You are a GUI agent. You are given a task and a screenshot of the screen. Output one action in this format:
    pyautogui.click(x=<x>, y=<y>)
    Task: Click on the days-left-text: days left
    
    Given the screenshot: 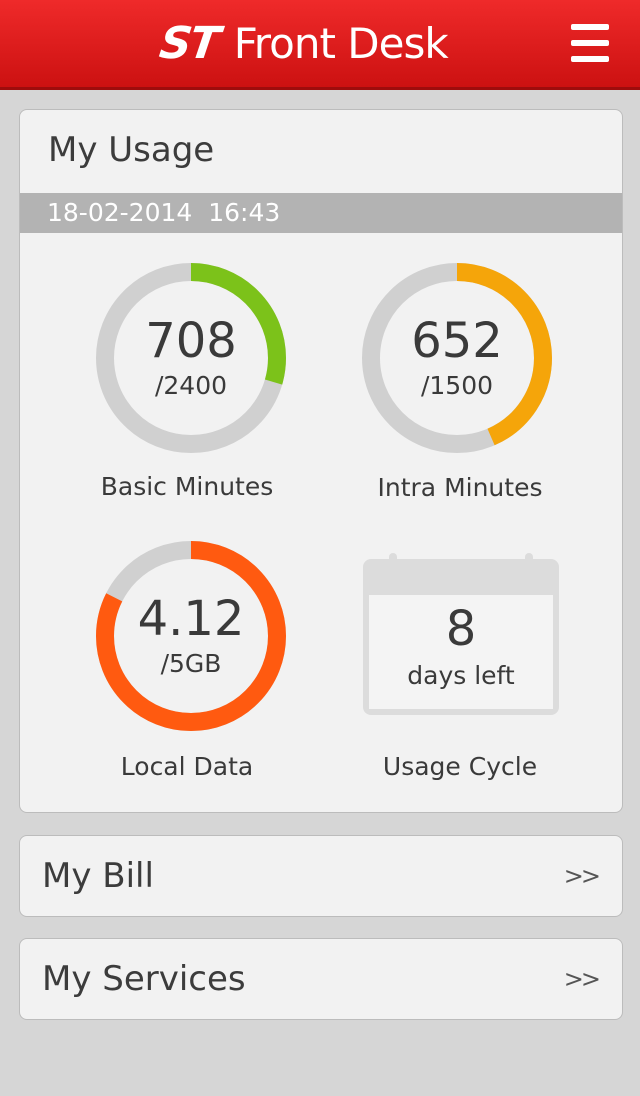 What is the action you would take?
    pyautogui.click(x=461, y=675)
    